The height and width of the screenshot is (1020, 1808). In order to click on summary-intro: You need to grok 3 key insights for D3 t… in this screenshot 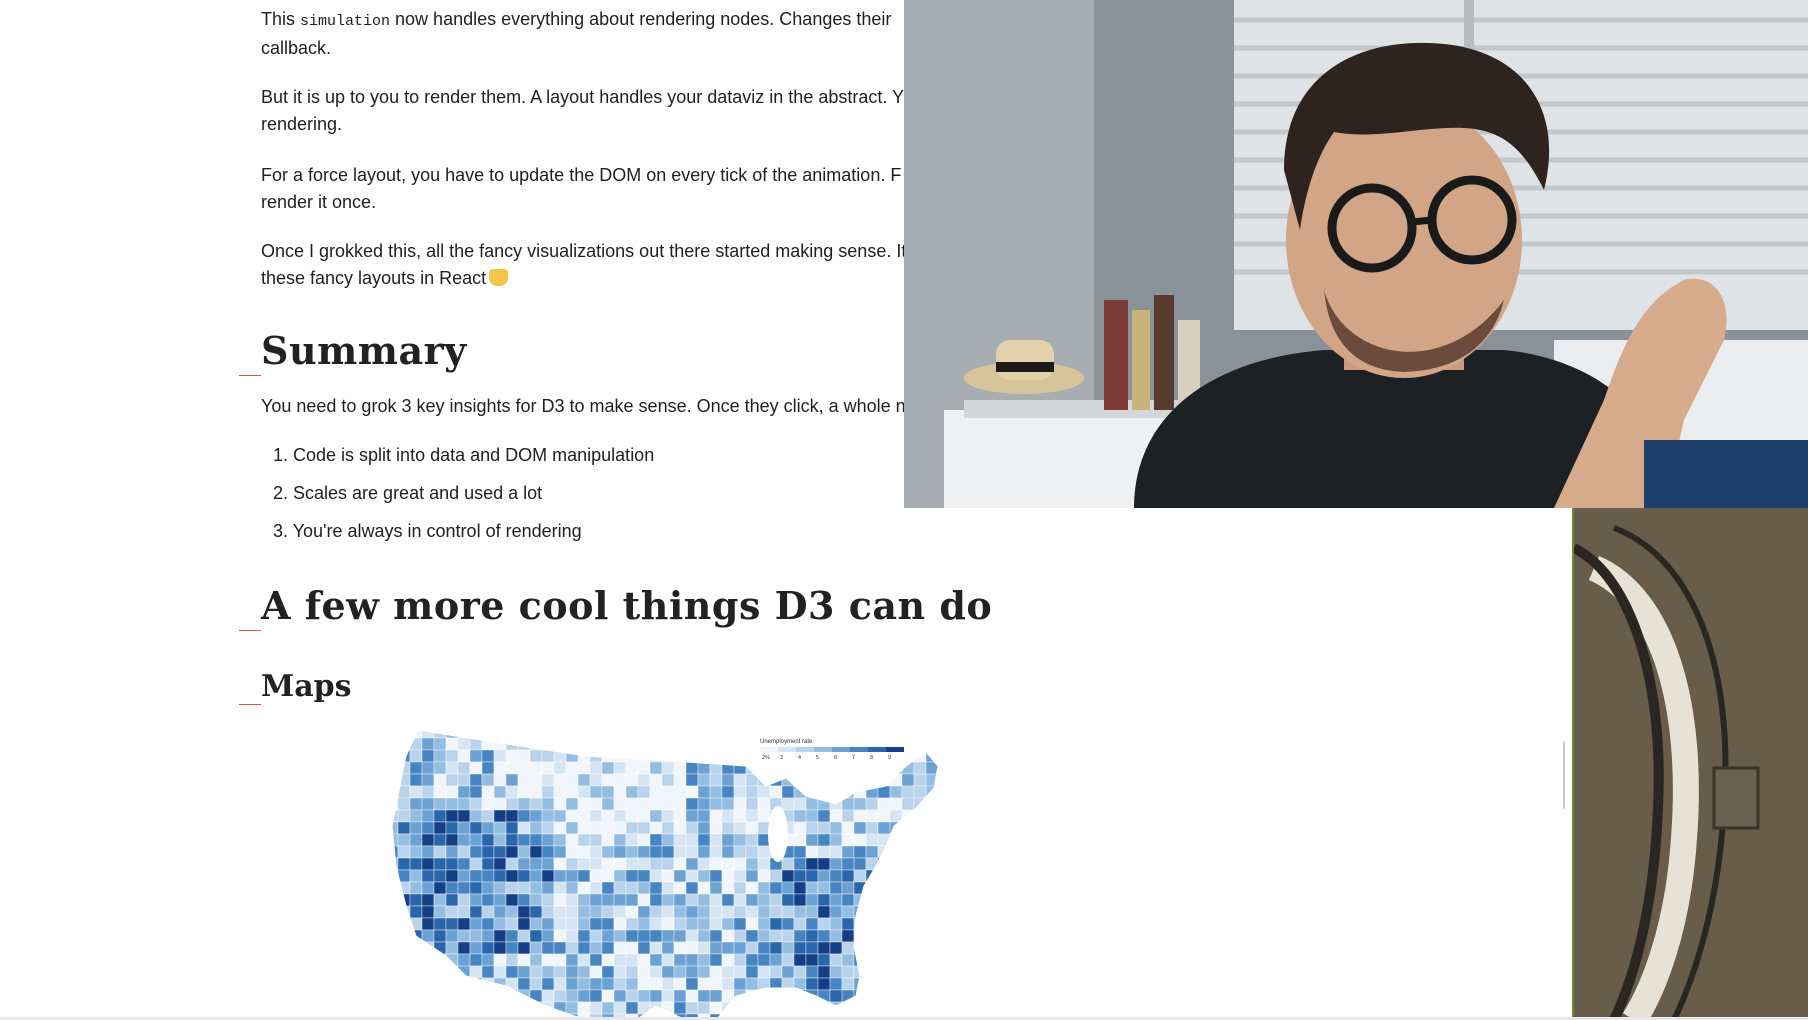, I will do `click(588, 406)`.